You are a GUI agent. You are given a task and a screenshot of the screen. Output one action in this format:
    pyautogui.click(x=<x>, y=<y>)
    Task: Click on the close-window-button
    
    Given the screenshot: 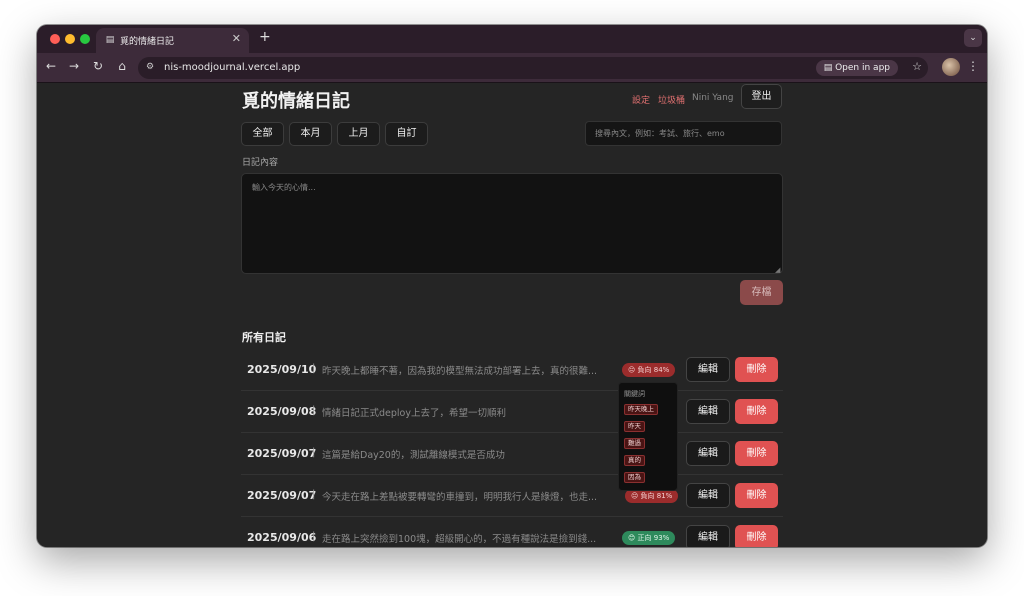 What is the action you would take?
    pyautogui.click(x=55, y=39)
    